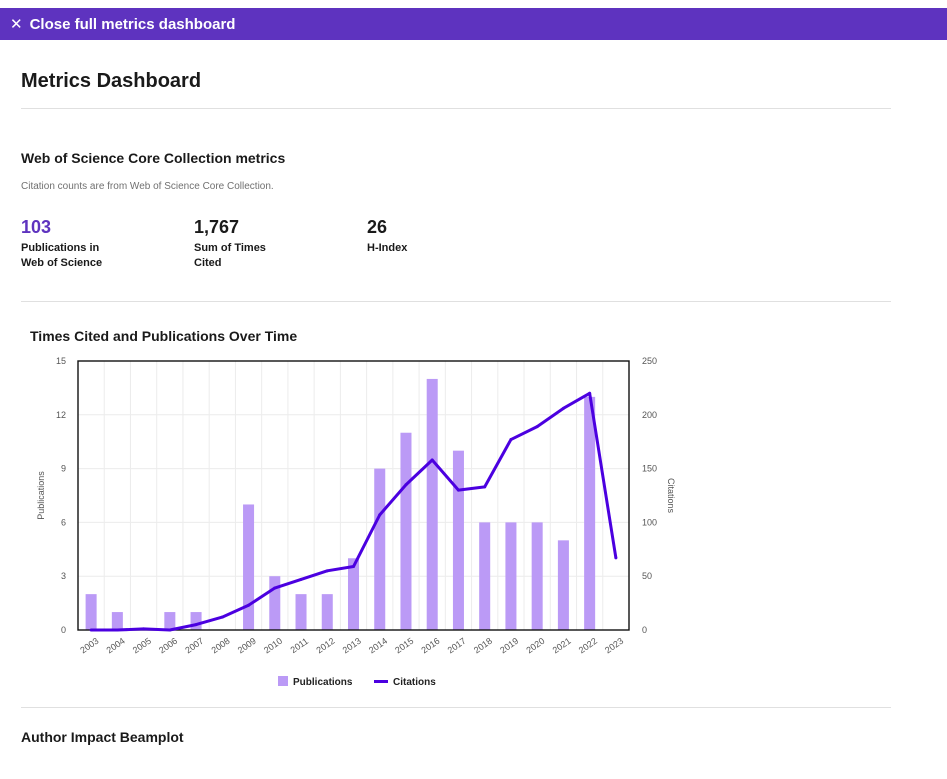 This screenshot has width=947, height=779. What do you see at coordinates (63, 630) in the screenshot?
I see `y-tick-label: 0` at bounding box center [63, 630].